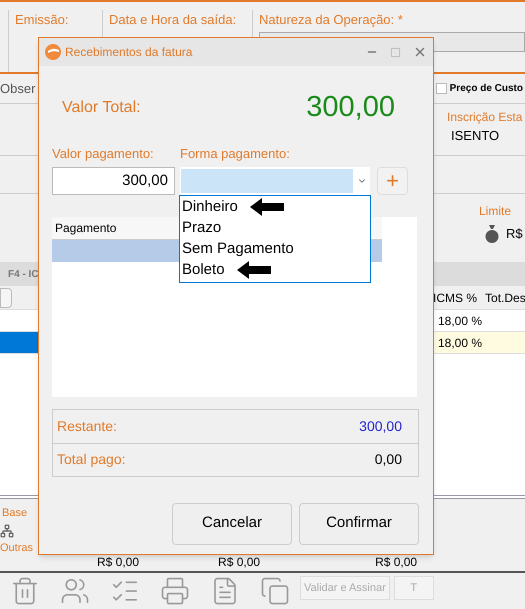 This screenshot has height=609, width=525. What do you see at coordinates (455, 298) in the screenshot?
I see `column-header: ICMS %` at bounding box center [455, 298].